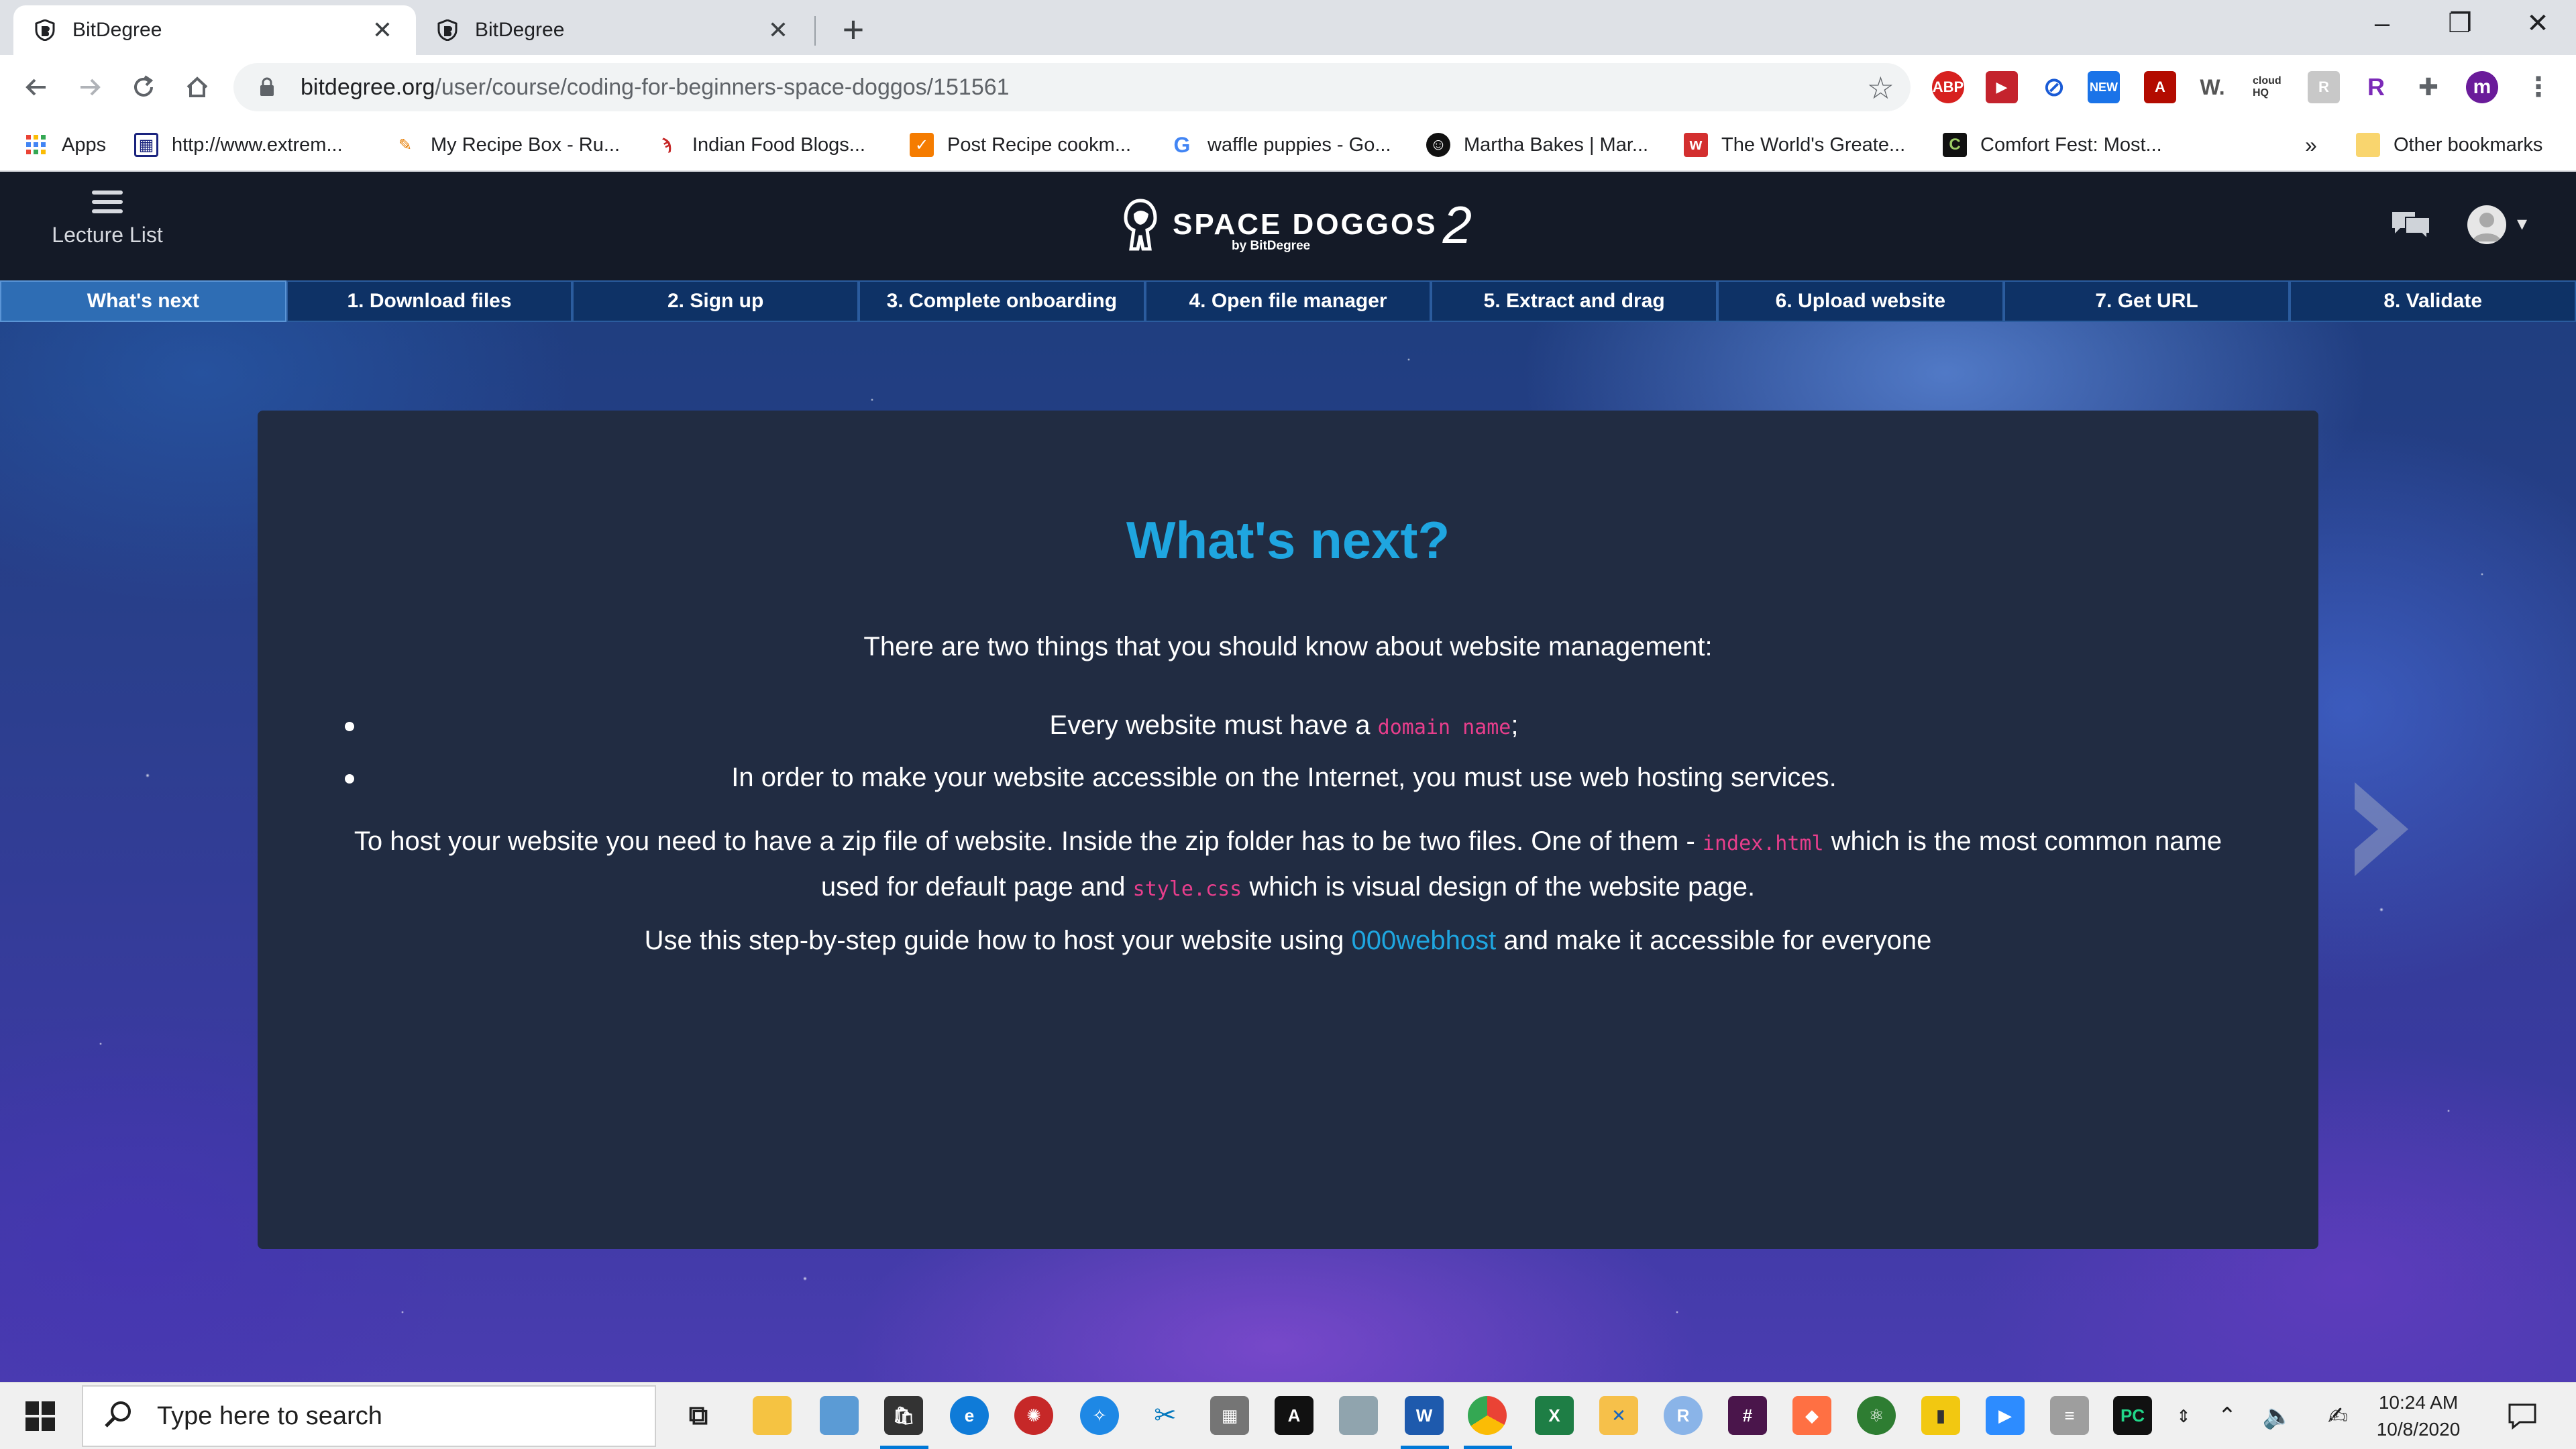 The width and height of the screenshot is (2576, 1449). Describe the element at coordinates (2522, 1416) in the screenshot. I see `notifications-icon` at that location.